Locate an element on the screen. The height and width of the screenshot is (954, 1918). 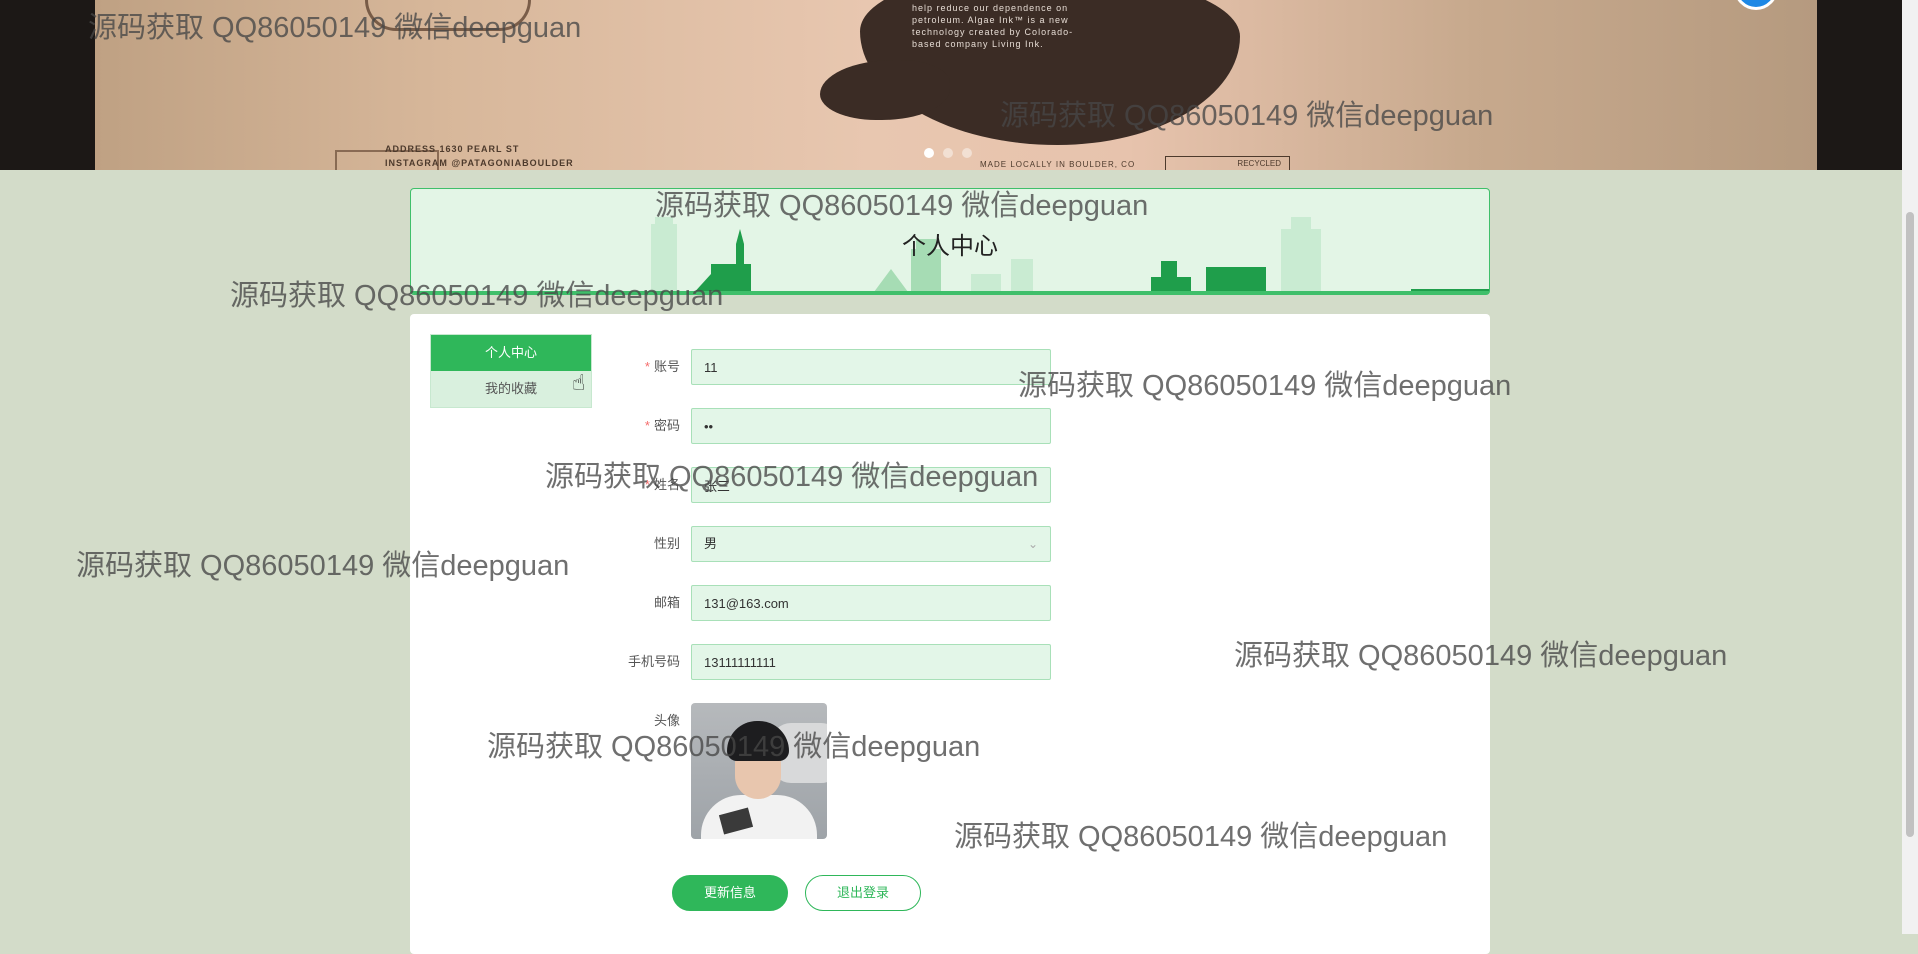
form-row-avatar: 头像 is located at coordinates (810, 771).